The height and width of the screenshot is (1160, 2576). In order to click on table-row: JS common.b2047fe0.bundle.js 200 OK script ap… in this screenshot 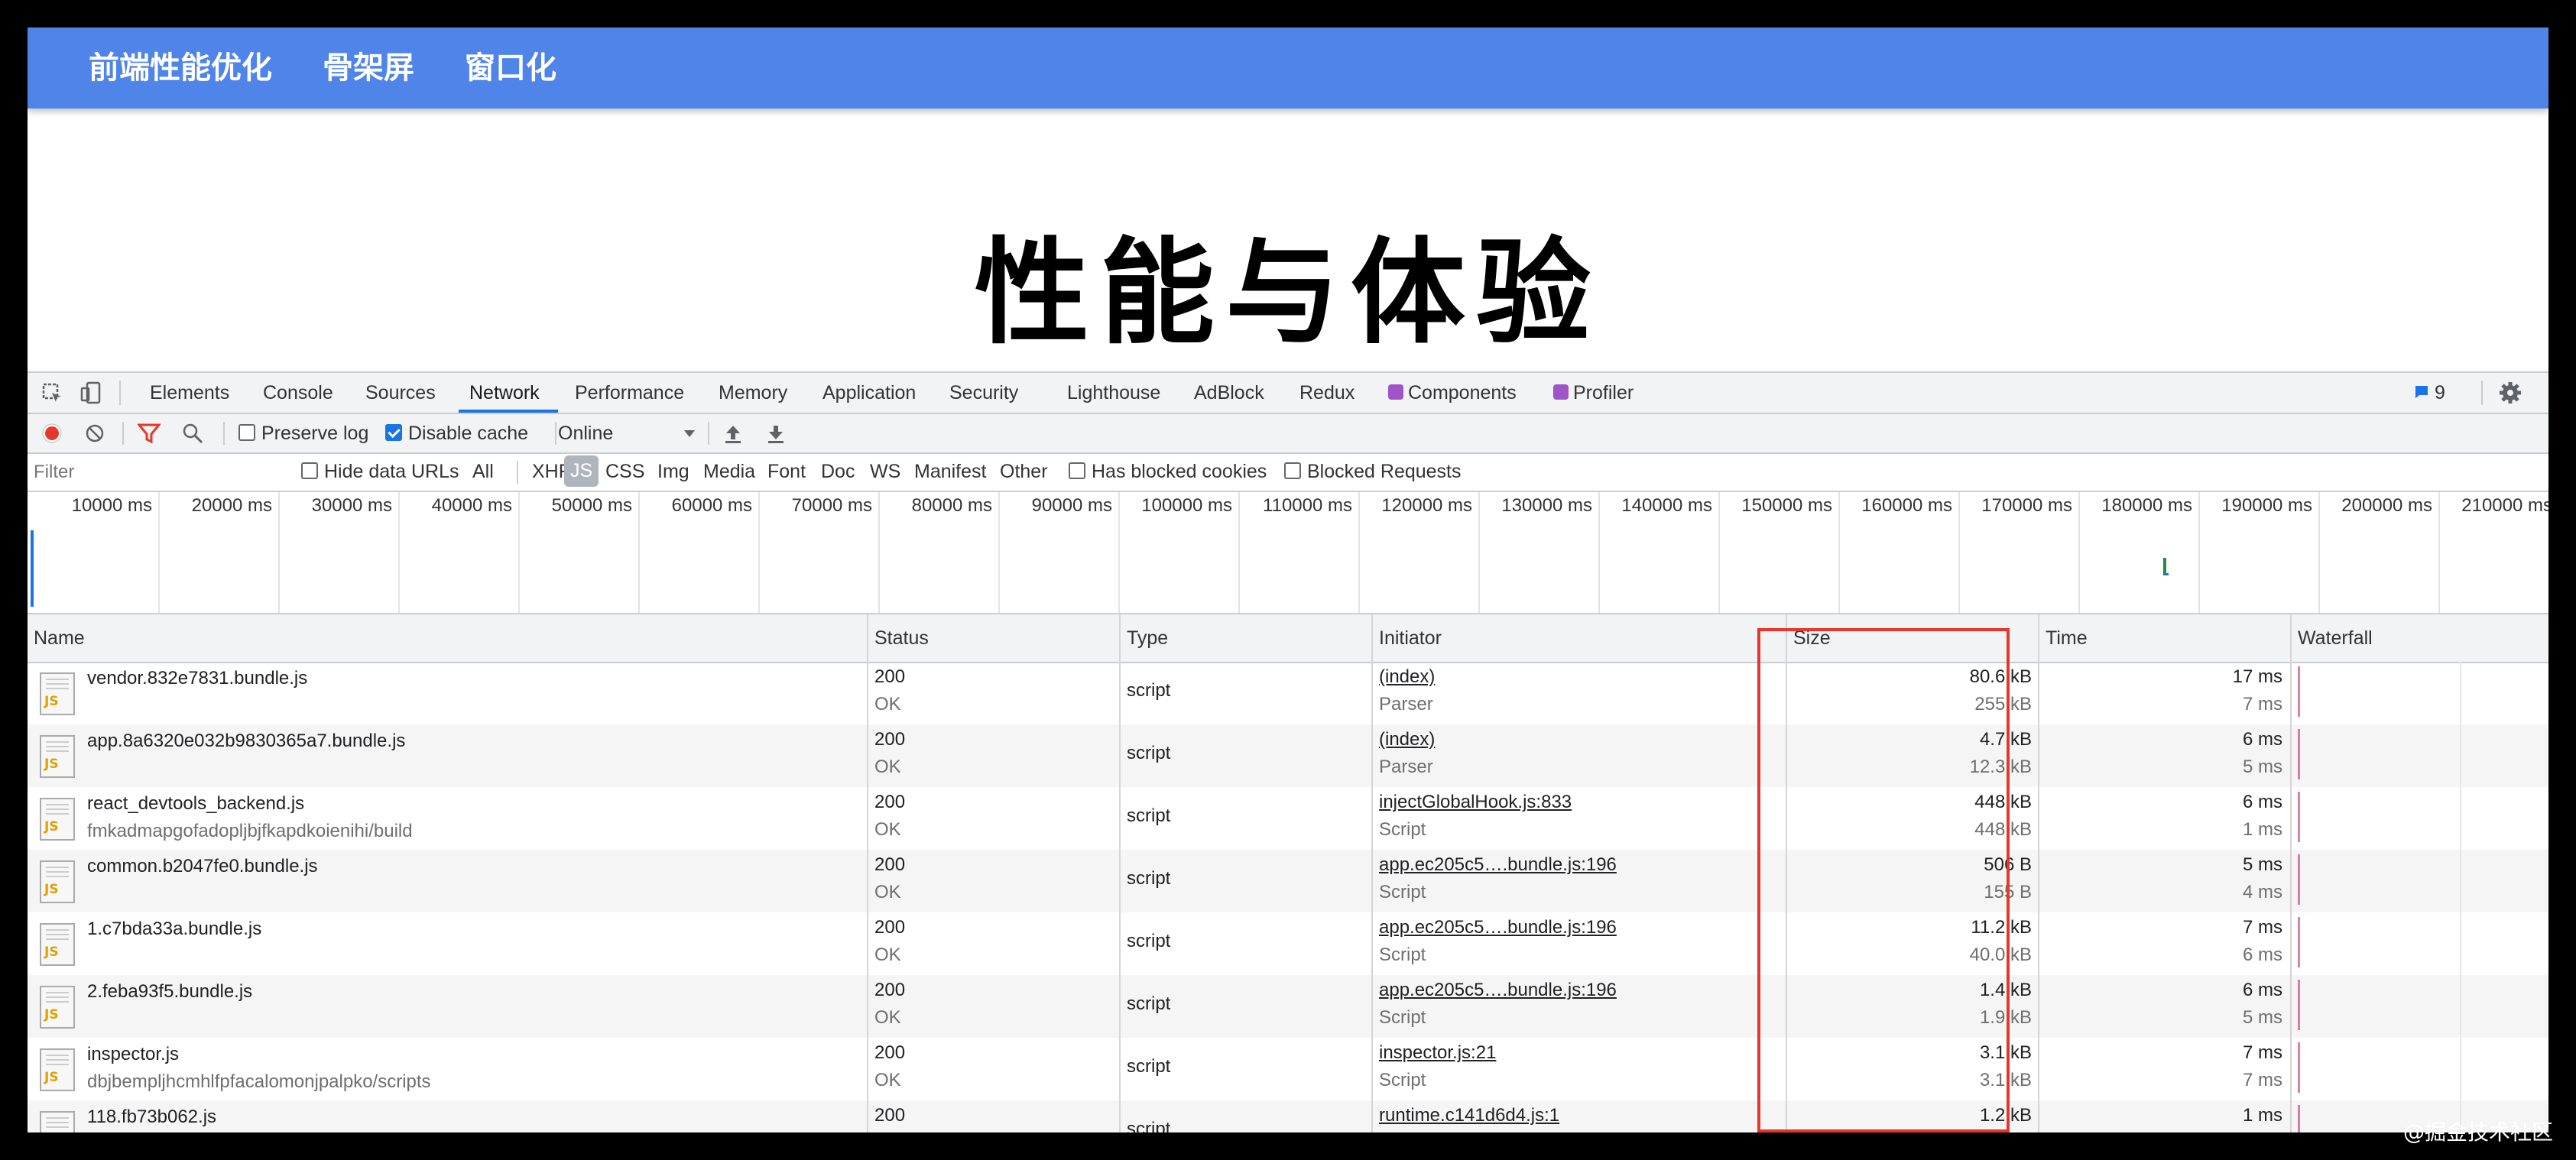, I will do `click(1288, 881)`.